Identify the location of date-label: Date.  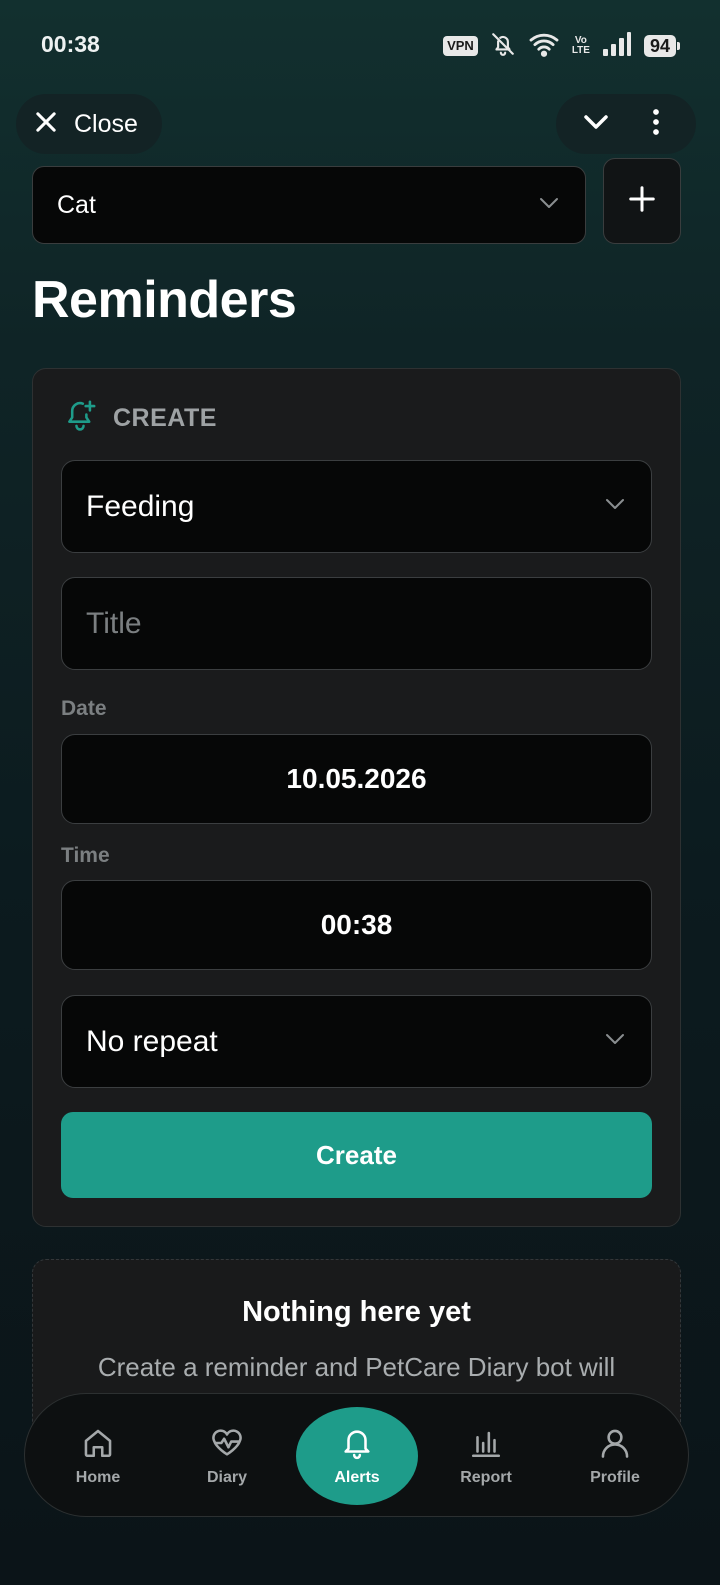
(84, 708).